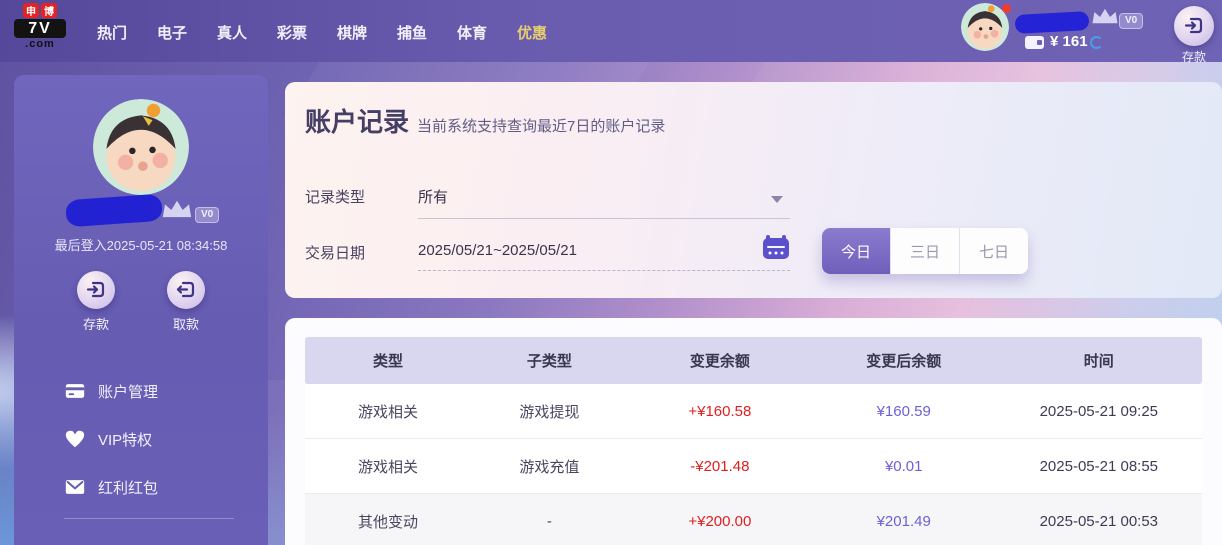  I want to click on heart-badge-icon, so click(75, 439).